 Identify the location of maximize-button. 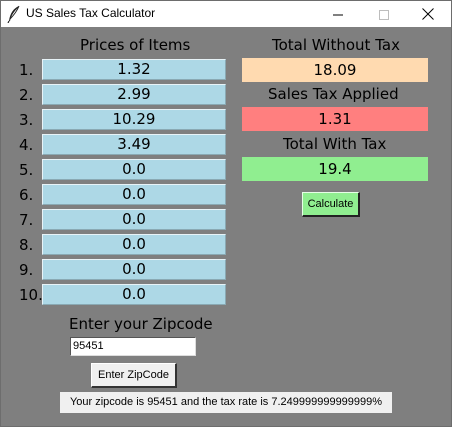
(384, 14).